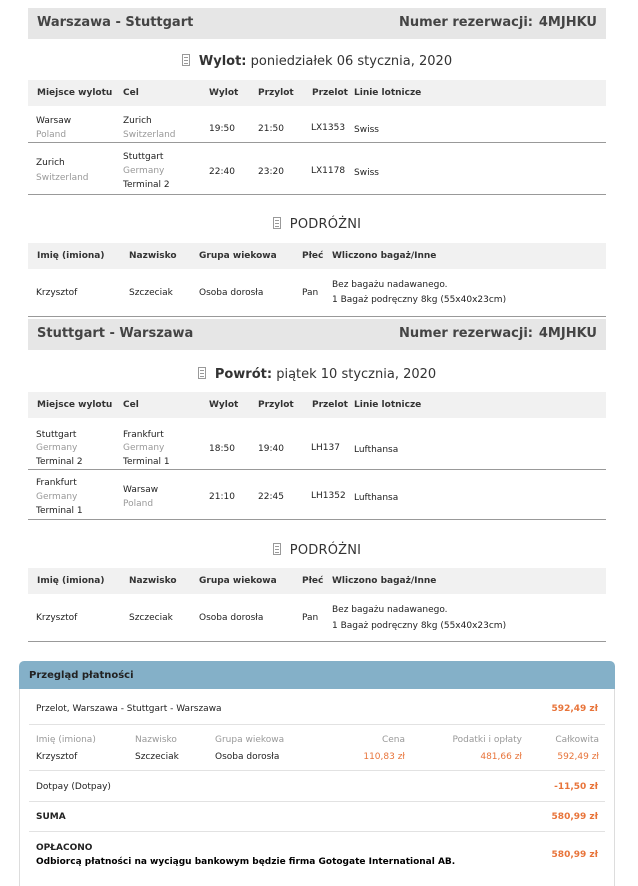 The height and width of the screenshot is (886, 638). I want to click on return-booking-label: Numer rezerwacji:, so click(465, 333).